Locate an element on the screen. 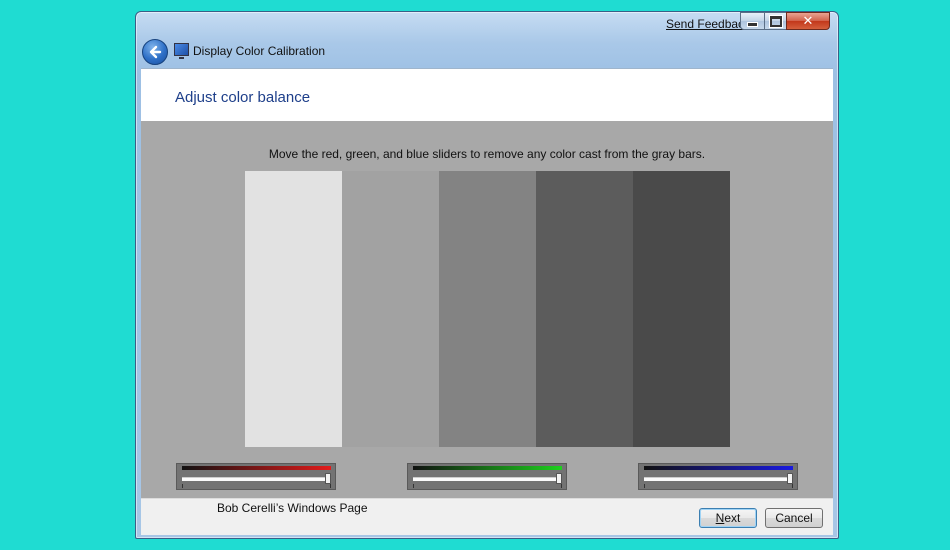 The image size is (950, 550). close-icon: ✕ is located at coordinates (808, 20).